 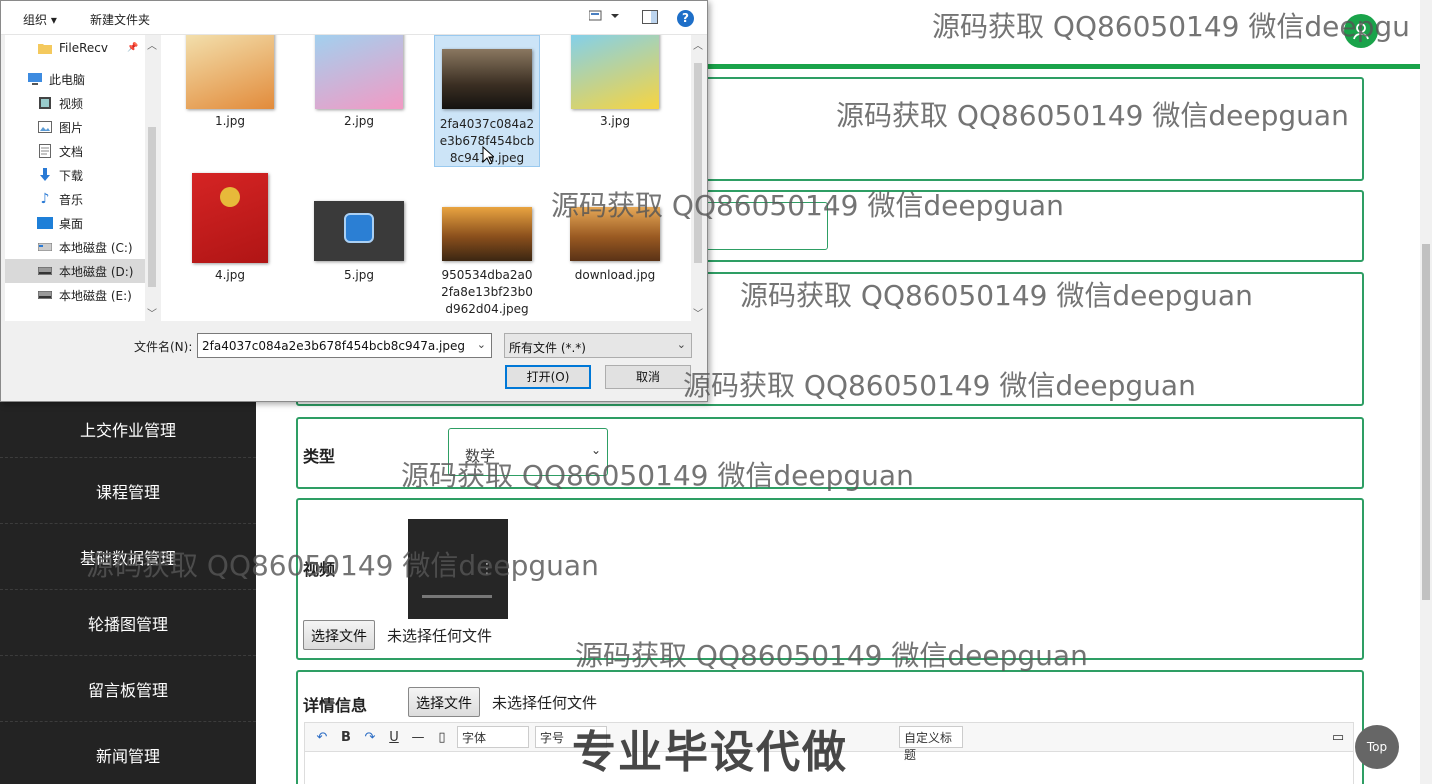 I want to click on page-scrollbar-thumb, so click(x=1426, y=422).